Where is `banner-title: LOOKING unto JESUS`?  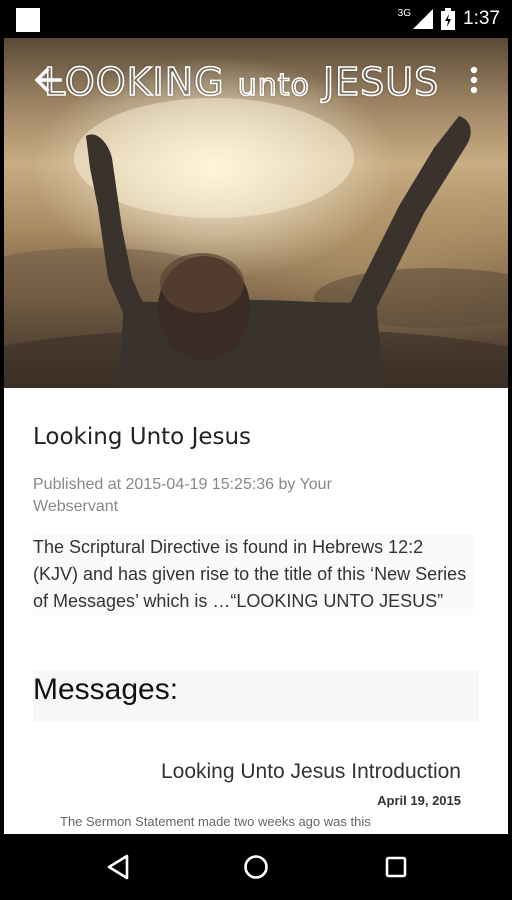
banner-title: LOOKING unto JESUS is located at coordinates (241, 82).